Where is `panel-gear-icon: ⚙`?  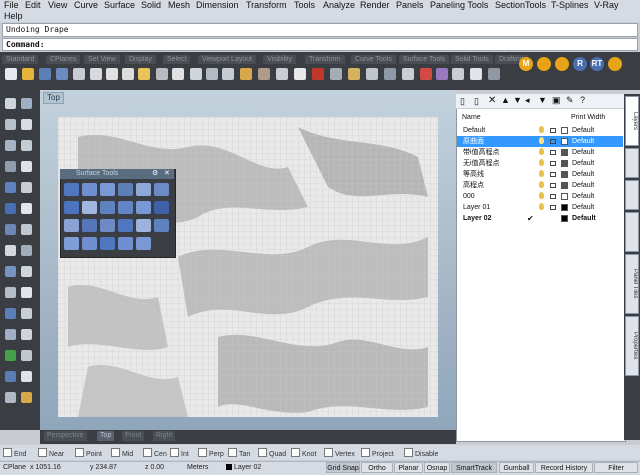
panel-gear-icon: ⚙ is located at coordinates (155, 174).